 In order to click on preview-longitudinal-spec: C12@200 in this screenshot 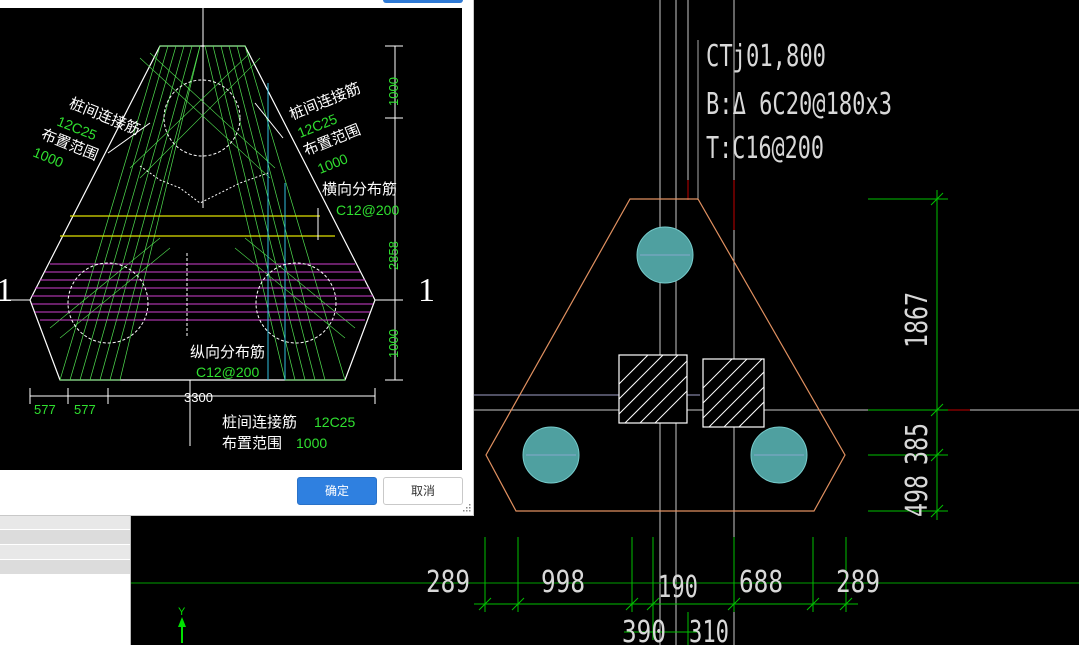, I will do `click(227, 372)`.